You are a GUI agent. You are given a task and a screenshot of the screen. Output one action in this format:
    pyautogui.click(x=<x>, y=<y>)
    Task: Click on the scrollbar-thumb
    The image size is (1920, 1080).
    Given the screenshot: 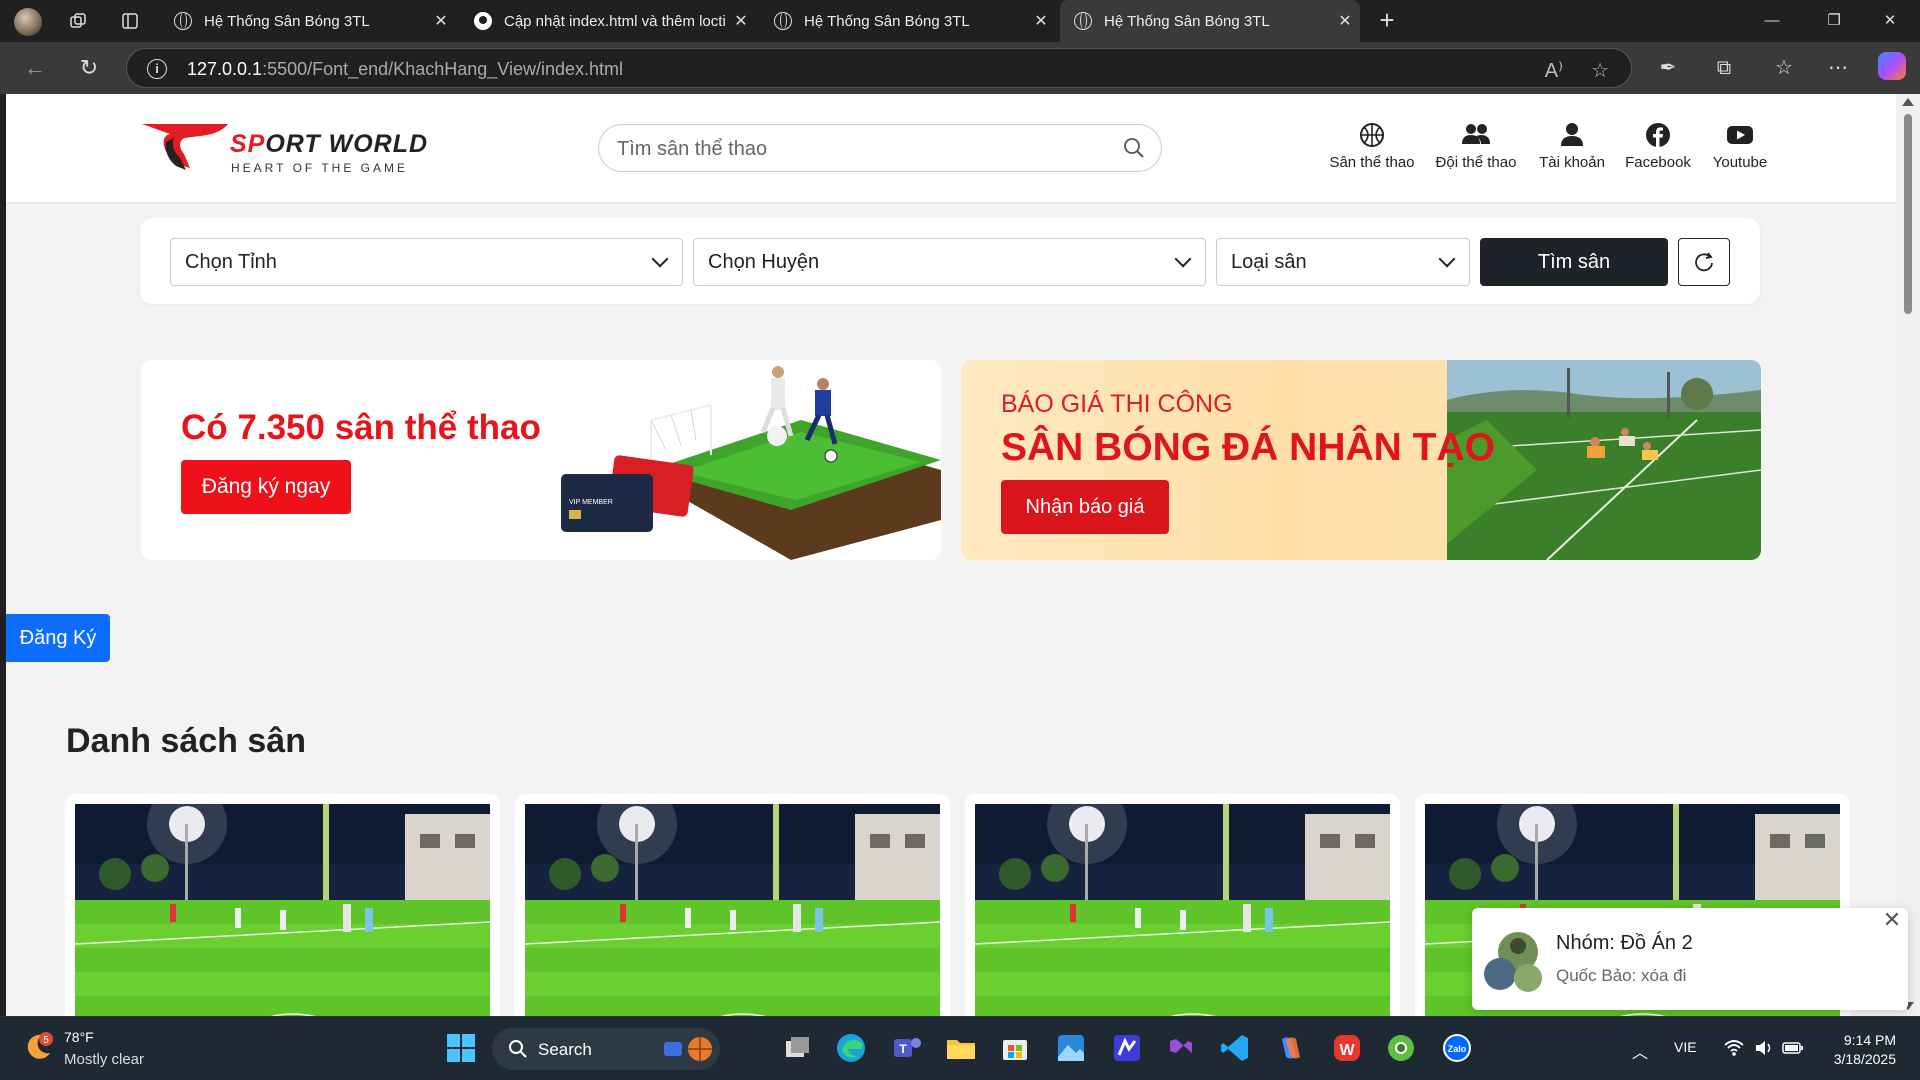 What is the action you would take?
    pyautogui.click(x=1908, y=214)
    